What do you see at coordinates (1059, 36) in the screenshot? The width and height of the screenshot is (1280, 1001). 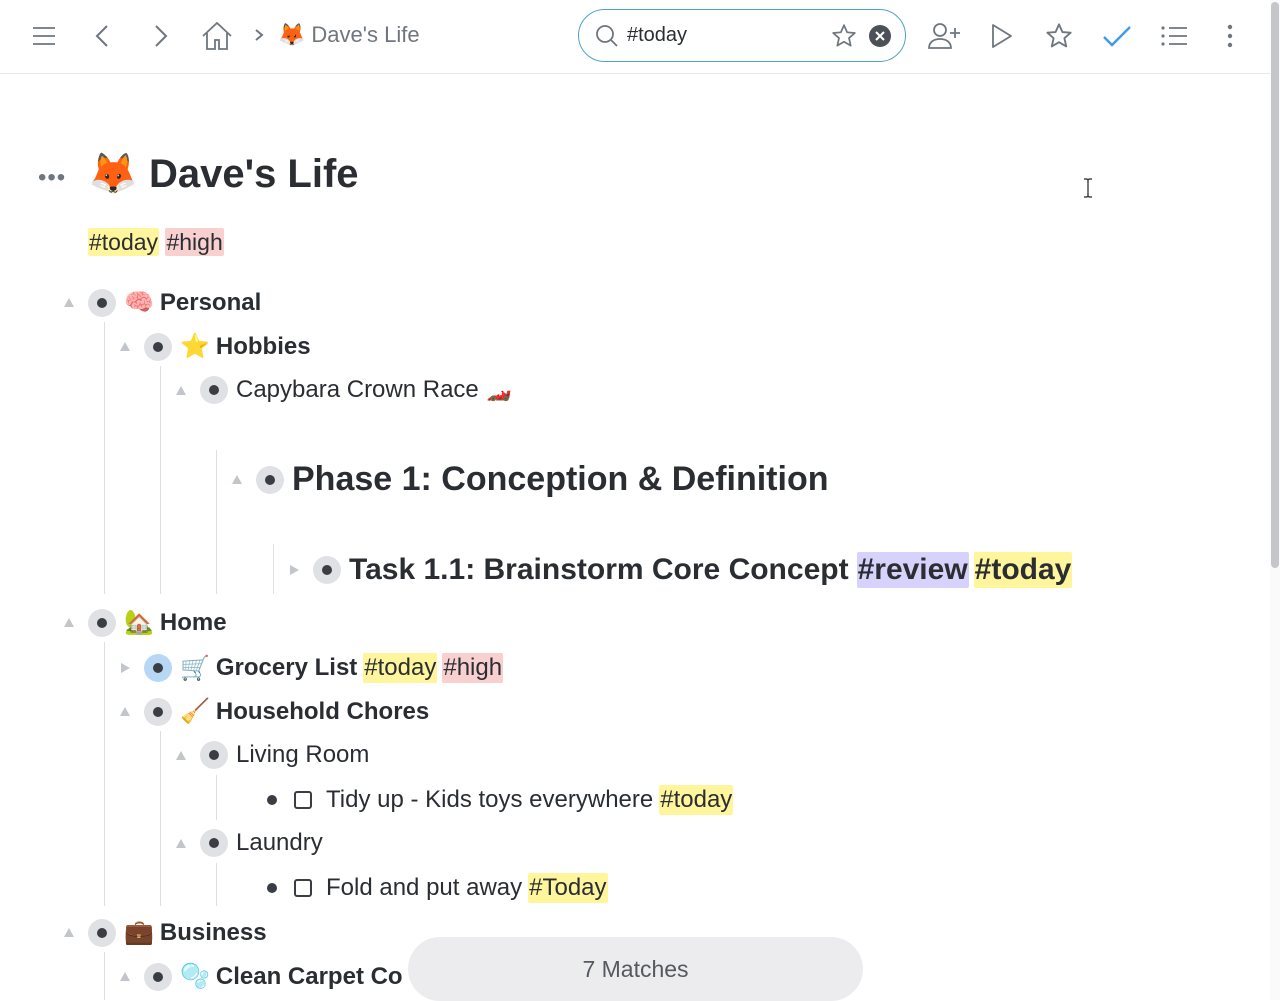 I see `star-icon` at bounding box center [1059, 36].